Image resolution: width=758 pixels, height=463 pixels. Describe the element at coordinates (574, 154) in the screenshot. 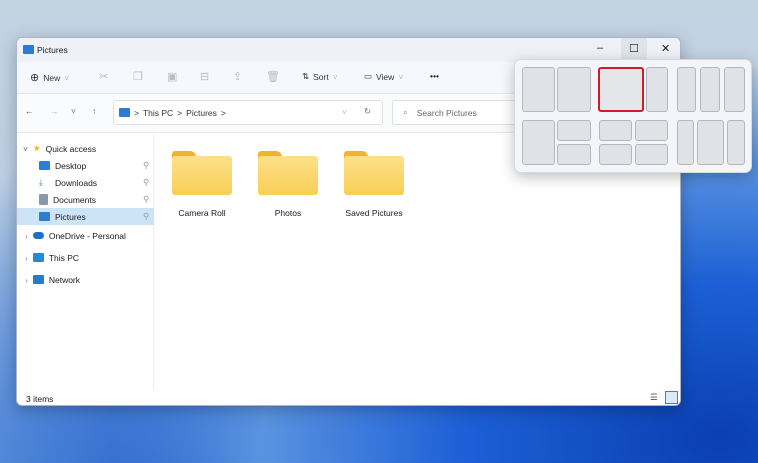

I see `snap-zone-right-bottom` at that location.